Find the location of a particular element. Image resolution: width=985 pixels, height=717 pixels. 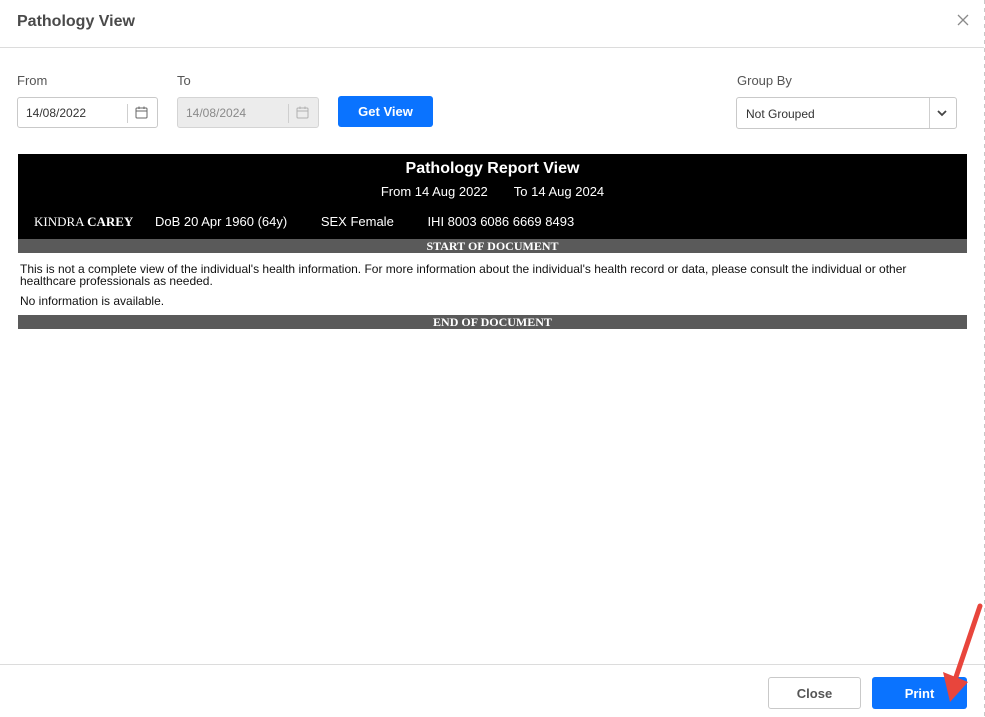

get-view-button: Get View is located at coordinates (385, 111).